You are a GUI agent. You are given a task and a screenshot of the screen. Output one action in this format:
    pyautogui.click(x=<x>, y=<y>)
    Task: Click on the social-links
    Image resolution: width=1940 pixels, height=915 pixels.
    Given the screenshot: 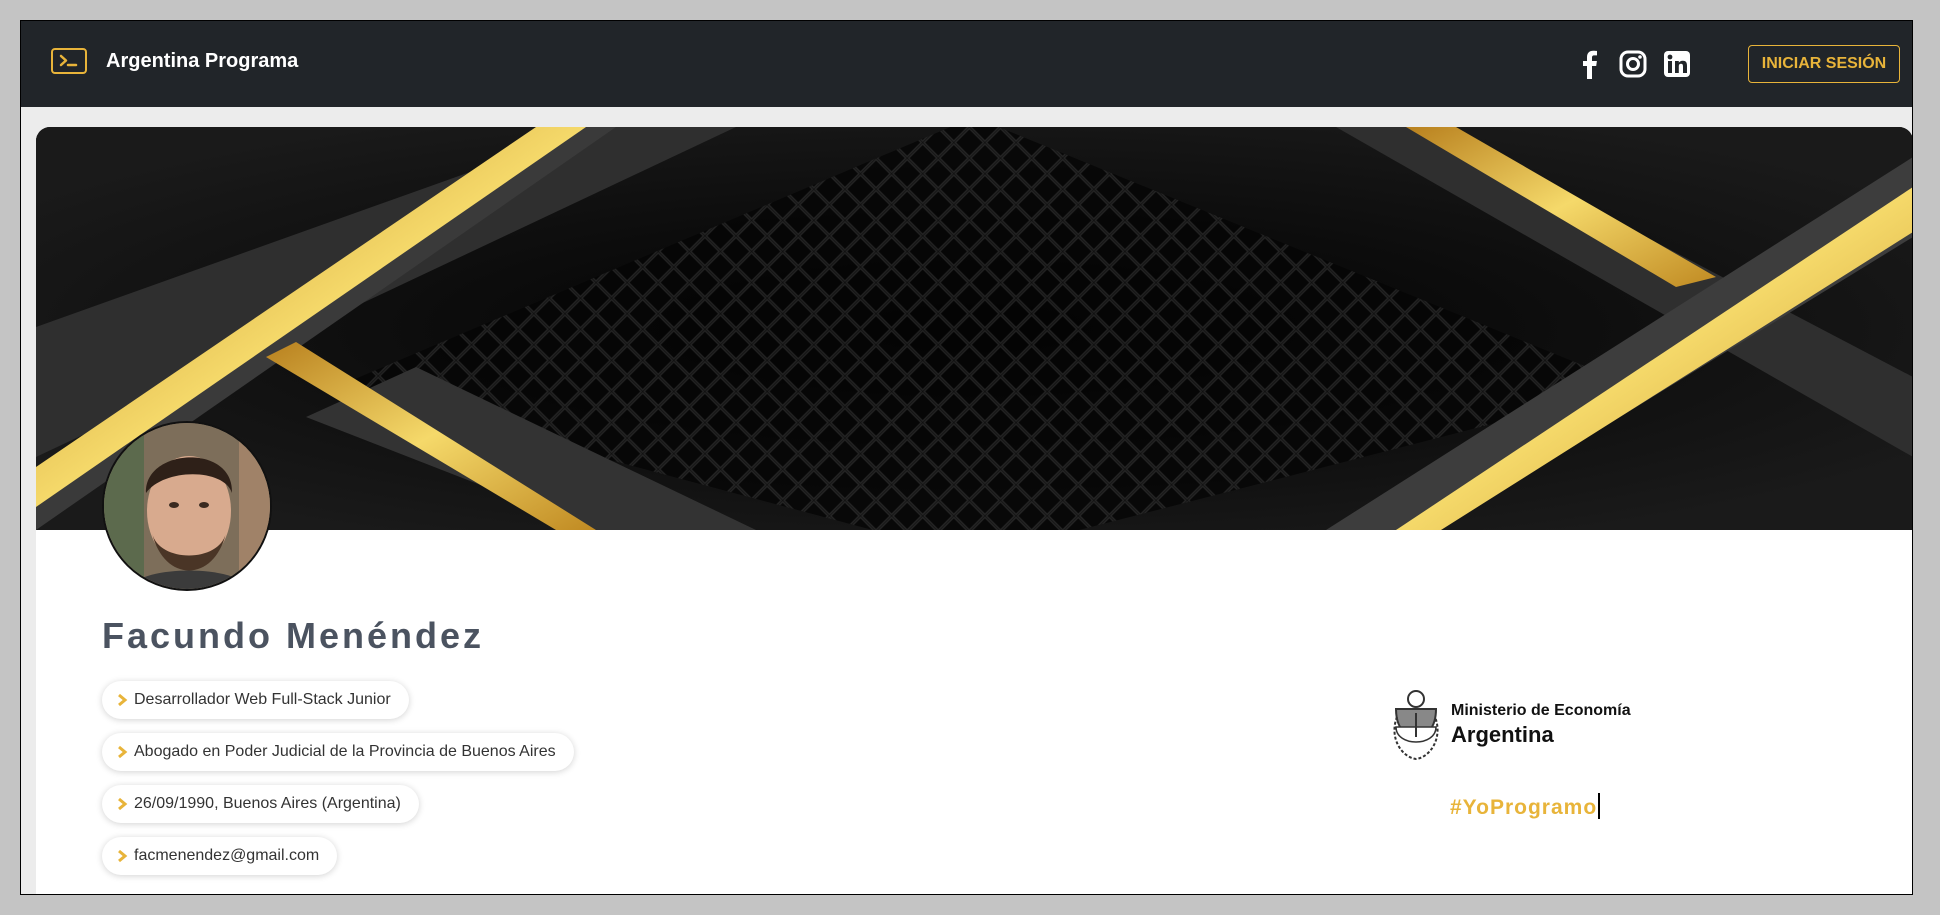 What is the action you would take?
    pyautogui.click(x=1640, y=64)
    